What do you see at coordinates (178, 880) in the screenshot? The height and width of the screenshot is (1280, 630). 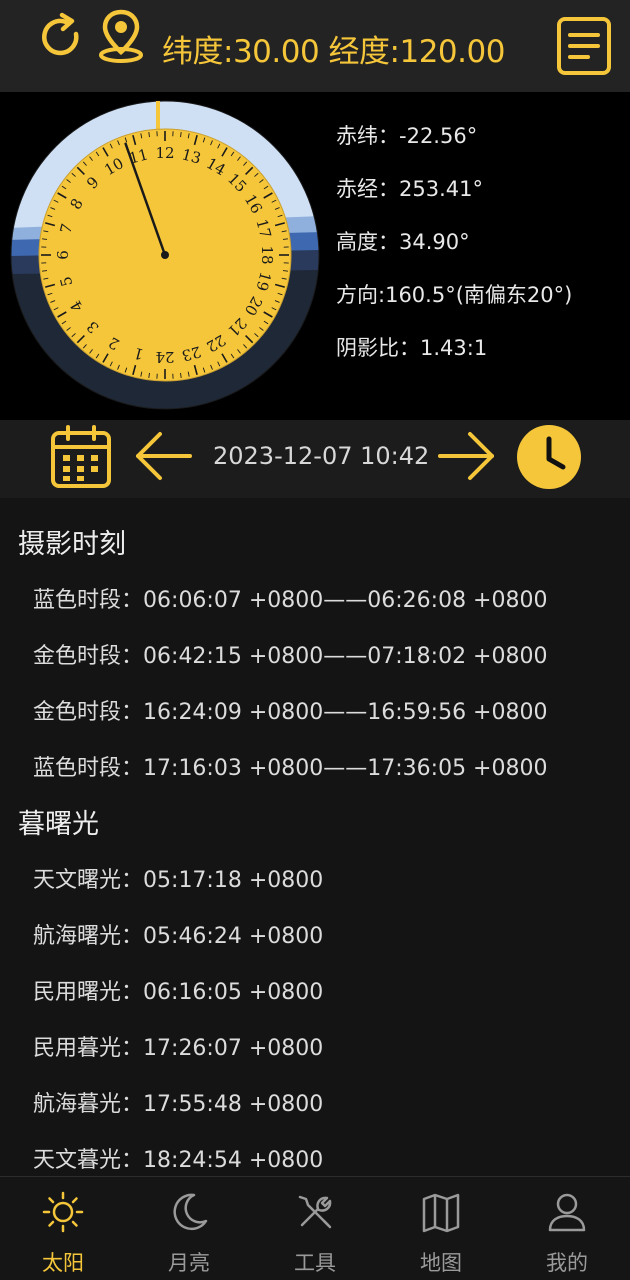 I see `list-item: 天文曙光：05:17:18 +0800` at bounding box center [178, 880].